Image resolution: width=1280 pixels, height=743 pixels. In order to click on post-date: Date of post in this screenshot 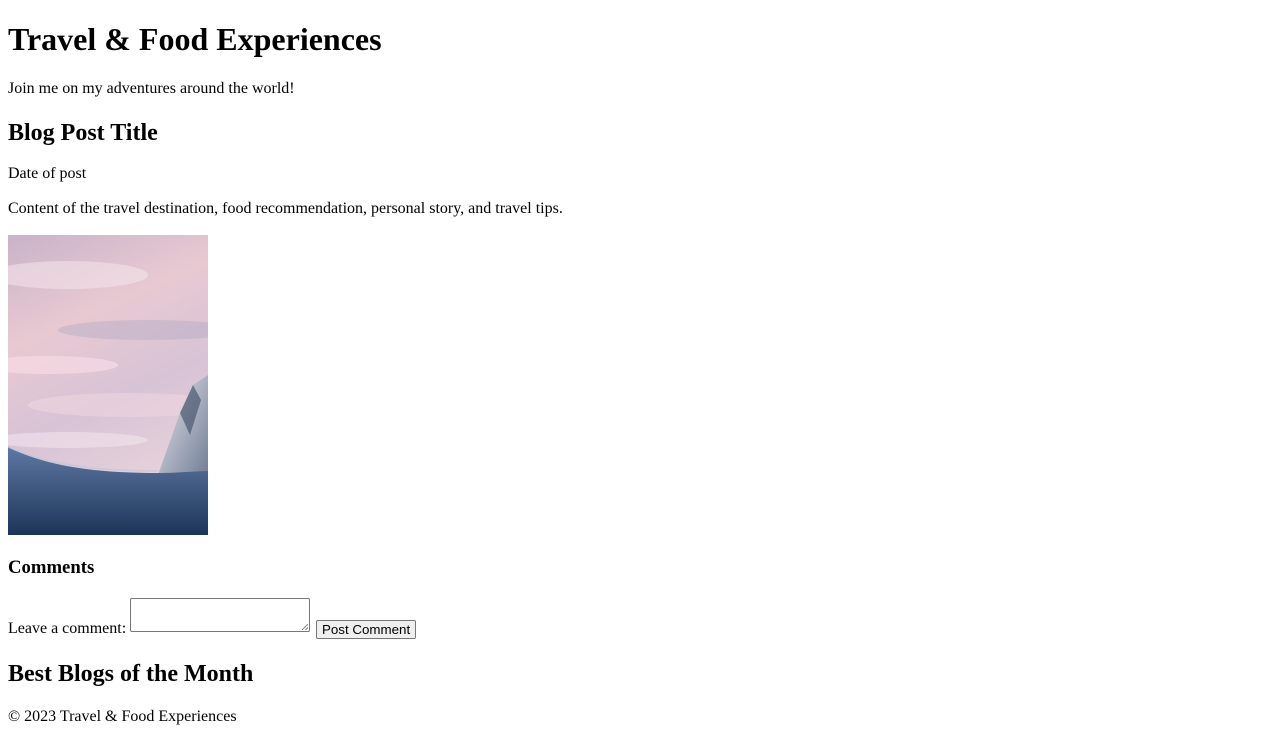, I will do `click(47, 173)`.